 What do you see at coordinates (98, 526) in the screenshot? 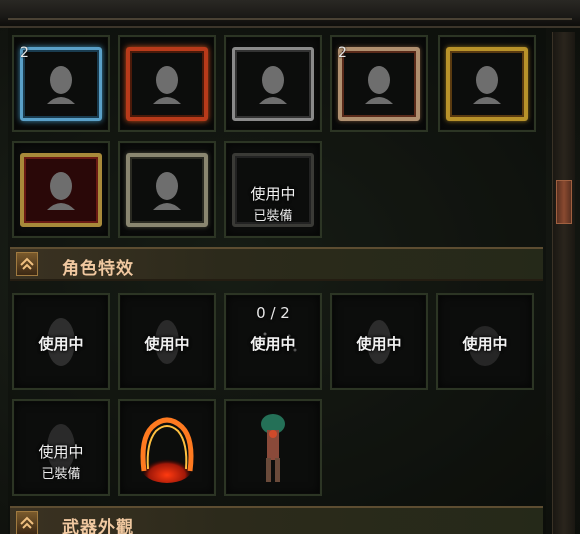
I see `section-title: 武器外觀` at bounding box center [98, 526].